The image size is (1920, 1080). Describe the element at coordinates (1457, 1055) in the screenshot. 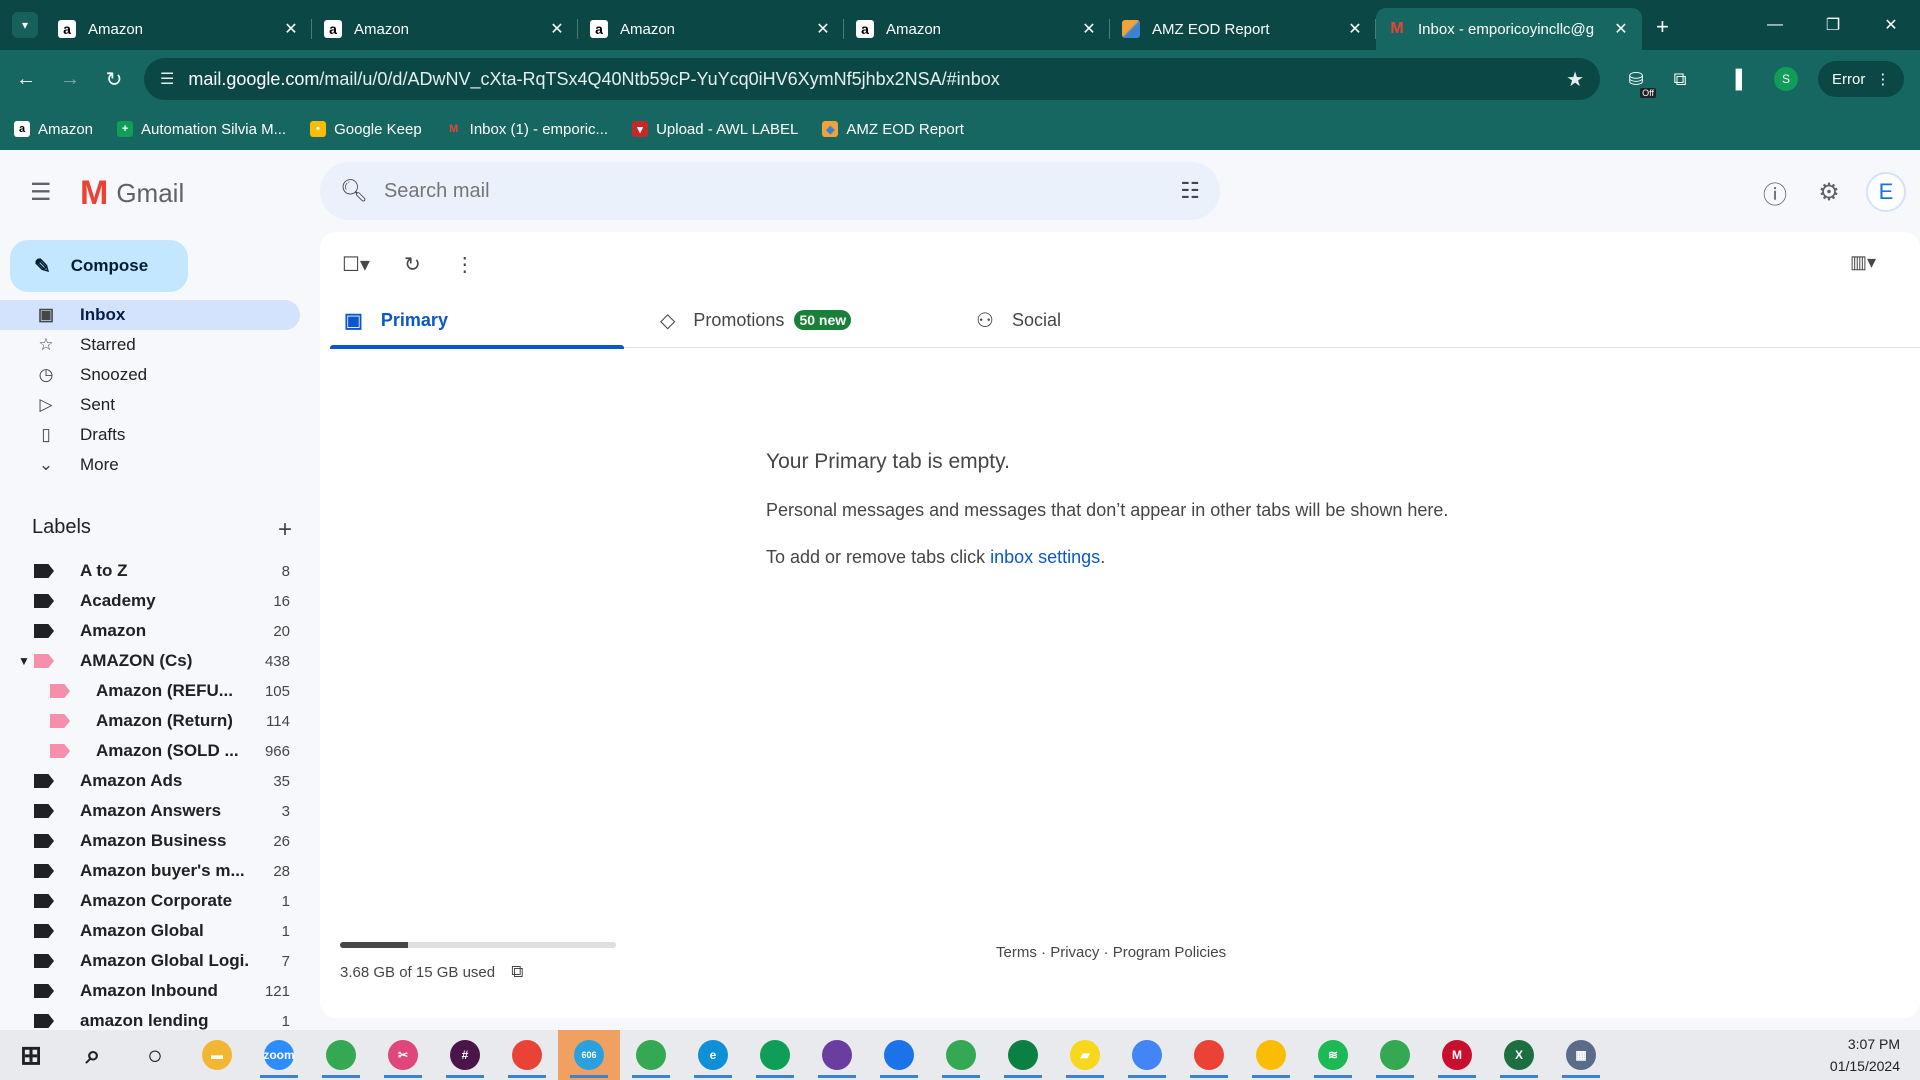

I see `taskbar-mcafee-button: M` at that location.